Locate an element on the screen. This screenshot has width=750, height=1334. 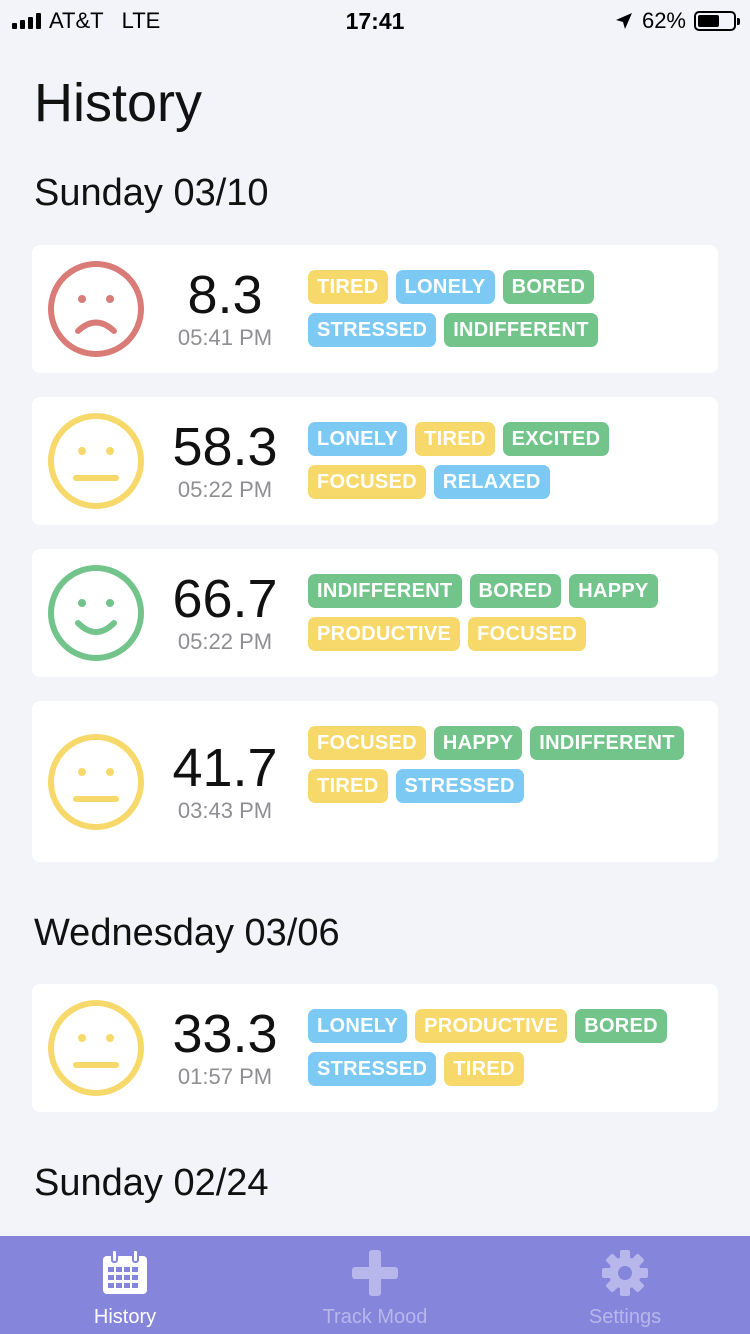
plus-icon is located at coordinates (375, 1273).